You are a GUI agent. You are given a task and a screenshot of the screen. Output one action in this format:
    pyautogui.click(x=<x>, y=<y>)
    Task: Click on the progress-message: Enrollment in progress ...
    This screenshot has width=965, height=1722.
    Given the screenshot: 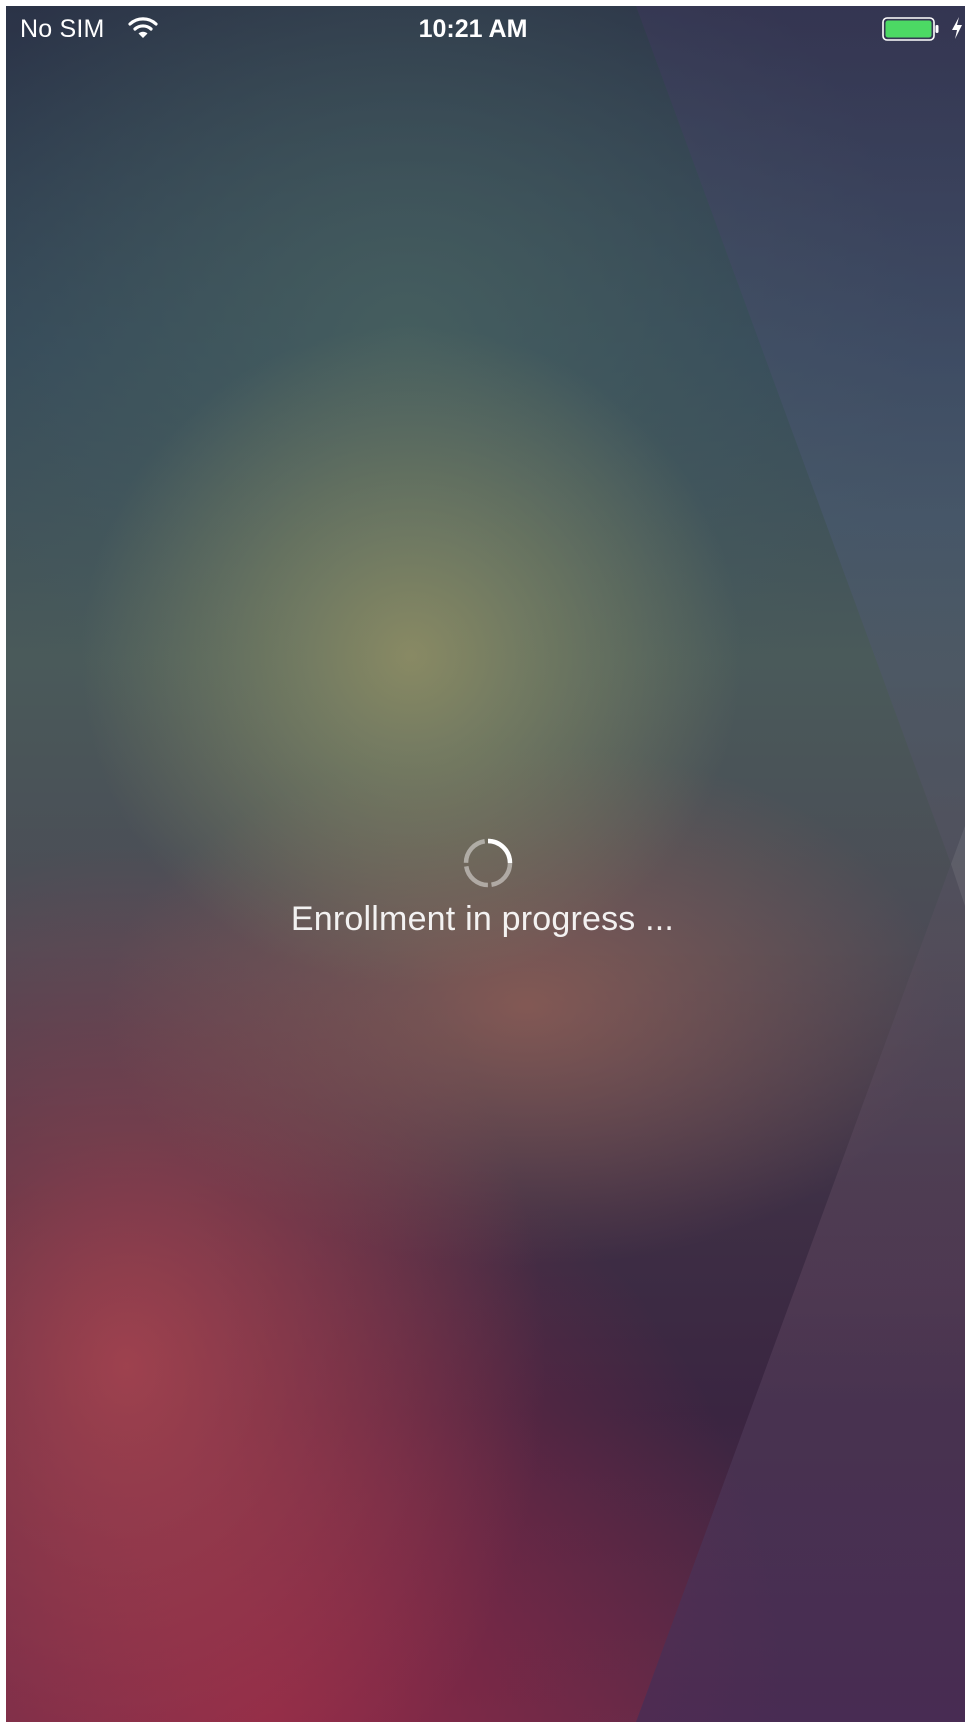 What is the action you would take?
    pyautogui.click(x=482, y=919)
    